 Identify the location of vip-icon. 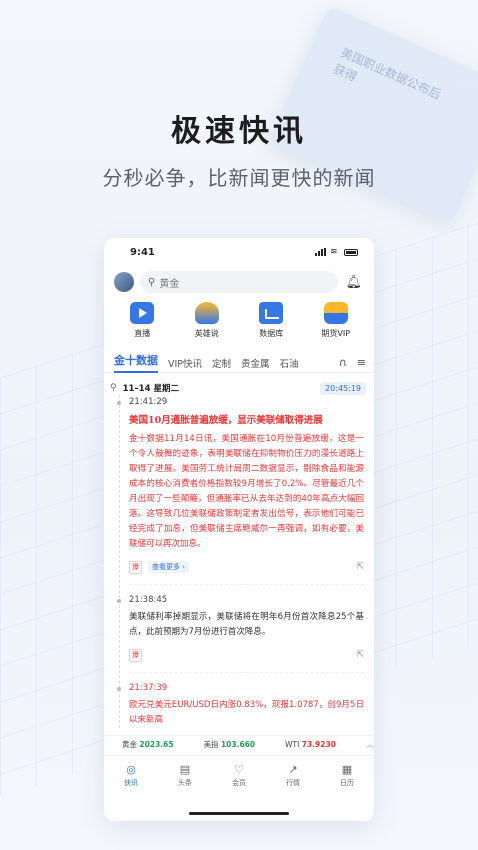
(335, 313).